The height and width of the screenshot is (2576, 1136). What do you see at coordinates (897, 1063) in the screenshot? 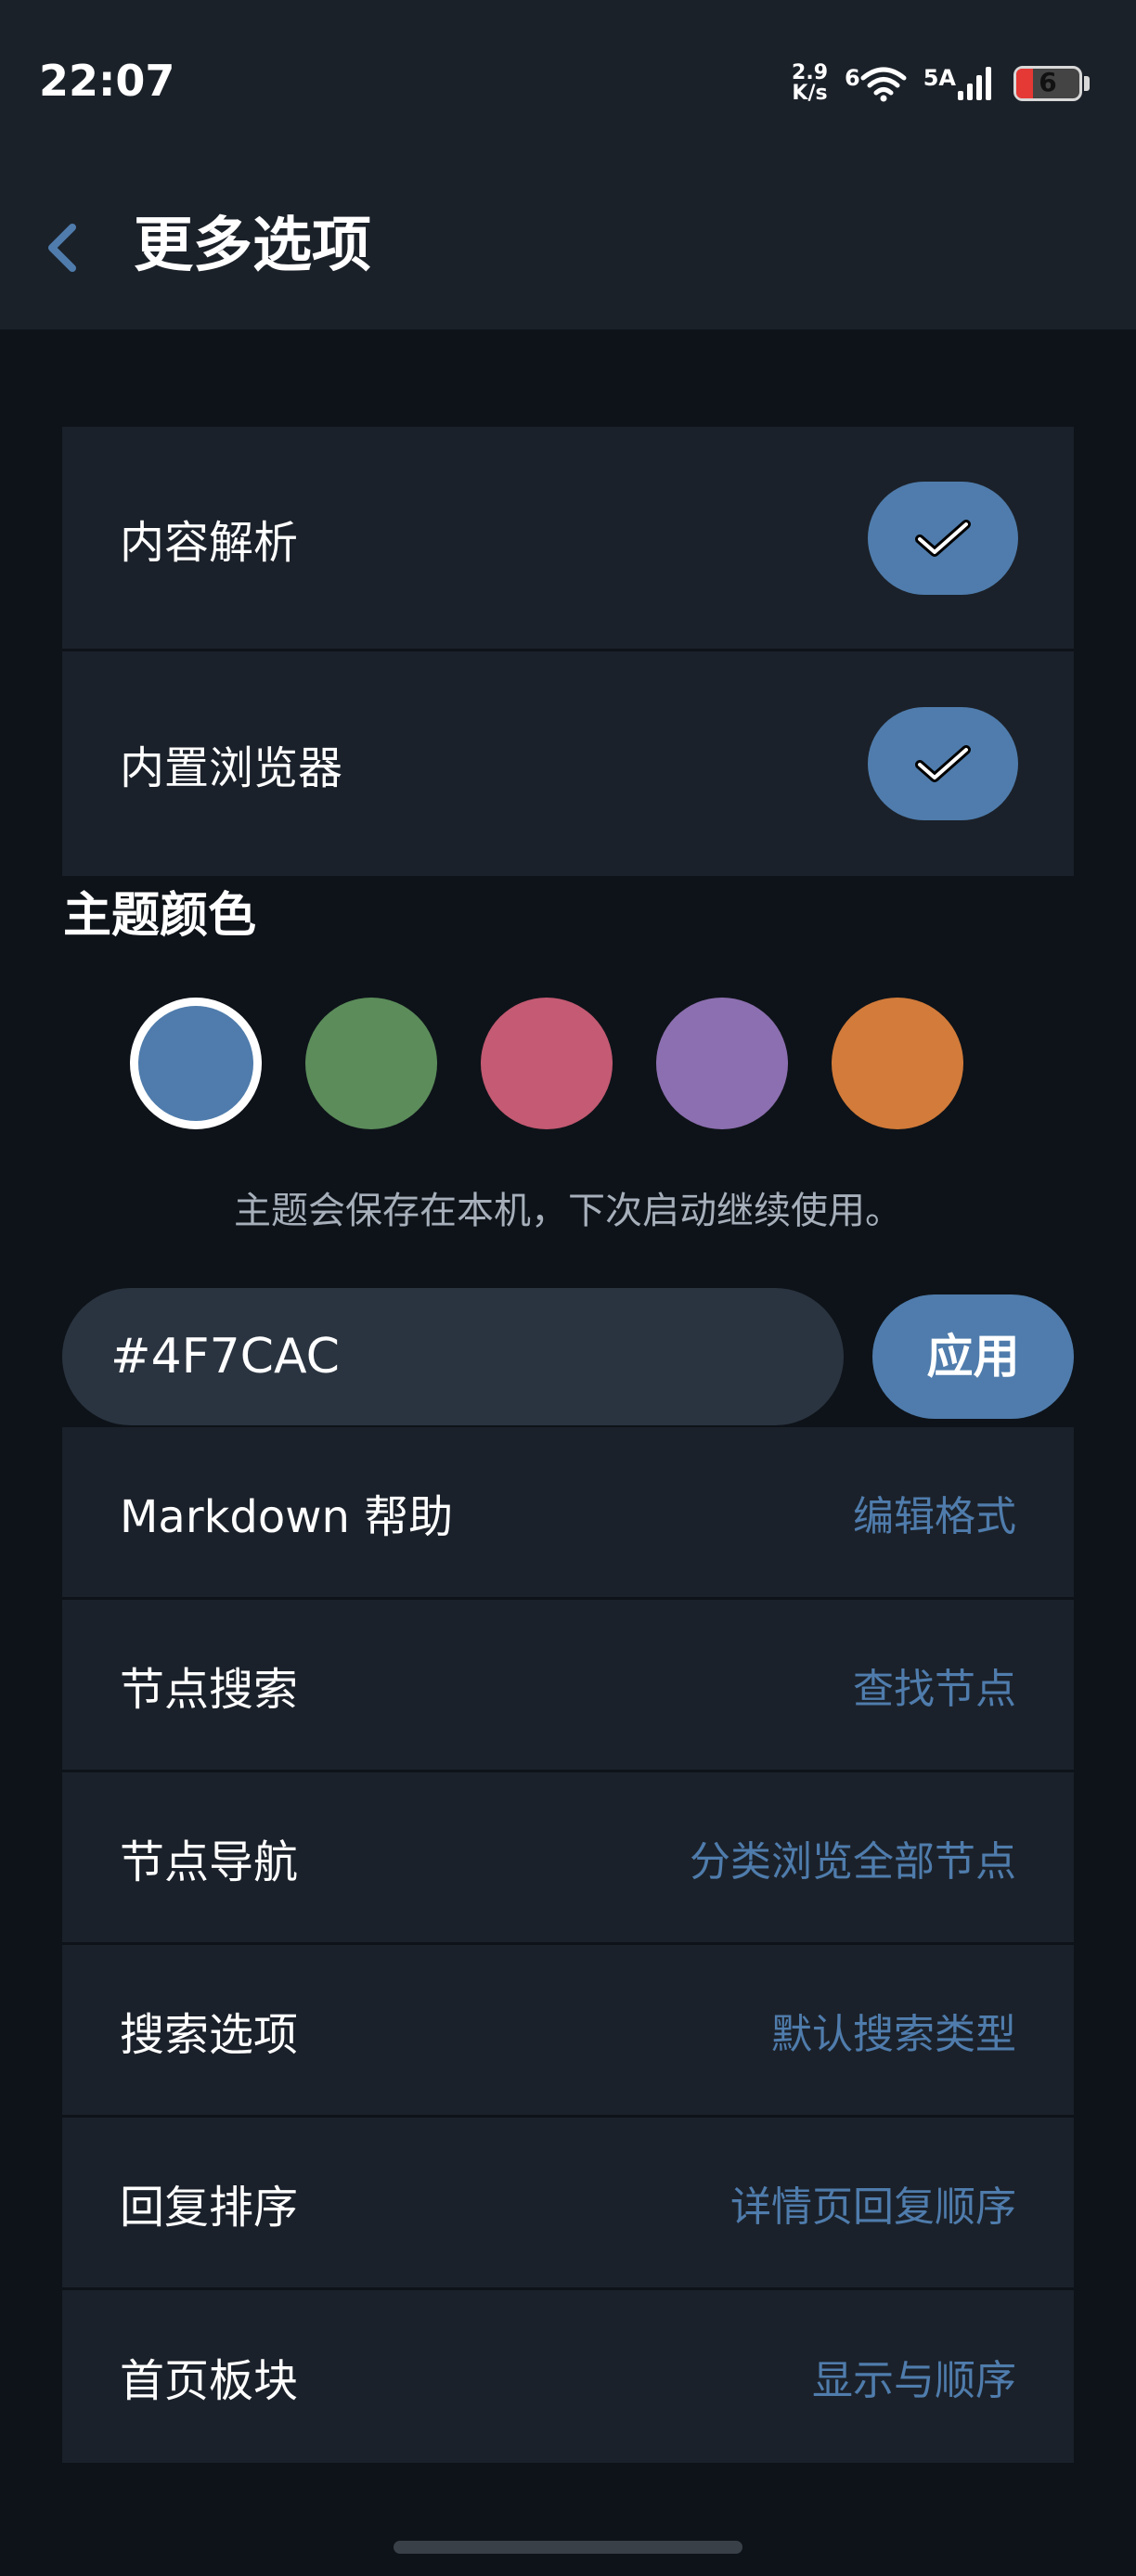
I see `swatch-orange` at bounding box center [897, 1063].